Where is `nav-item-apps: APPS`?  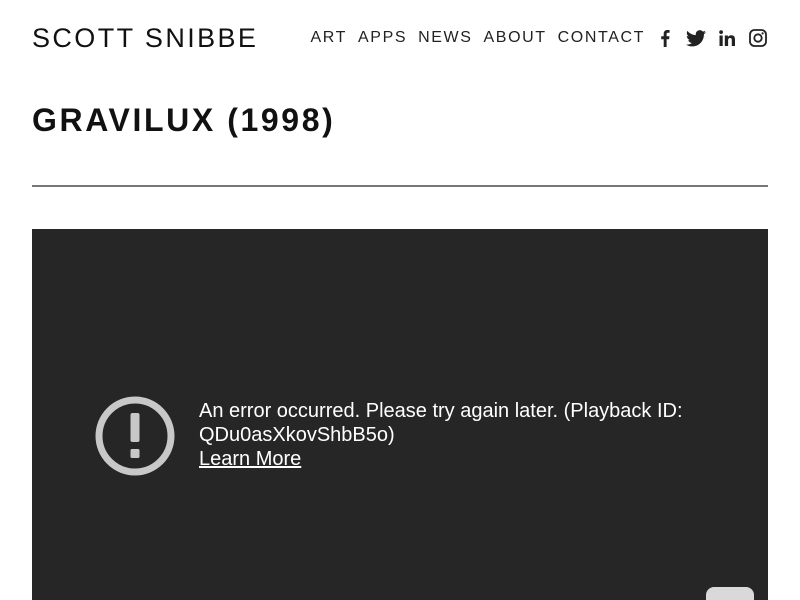
nav-item-apps: APPS is located at coordinates (382, 38).